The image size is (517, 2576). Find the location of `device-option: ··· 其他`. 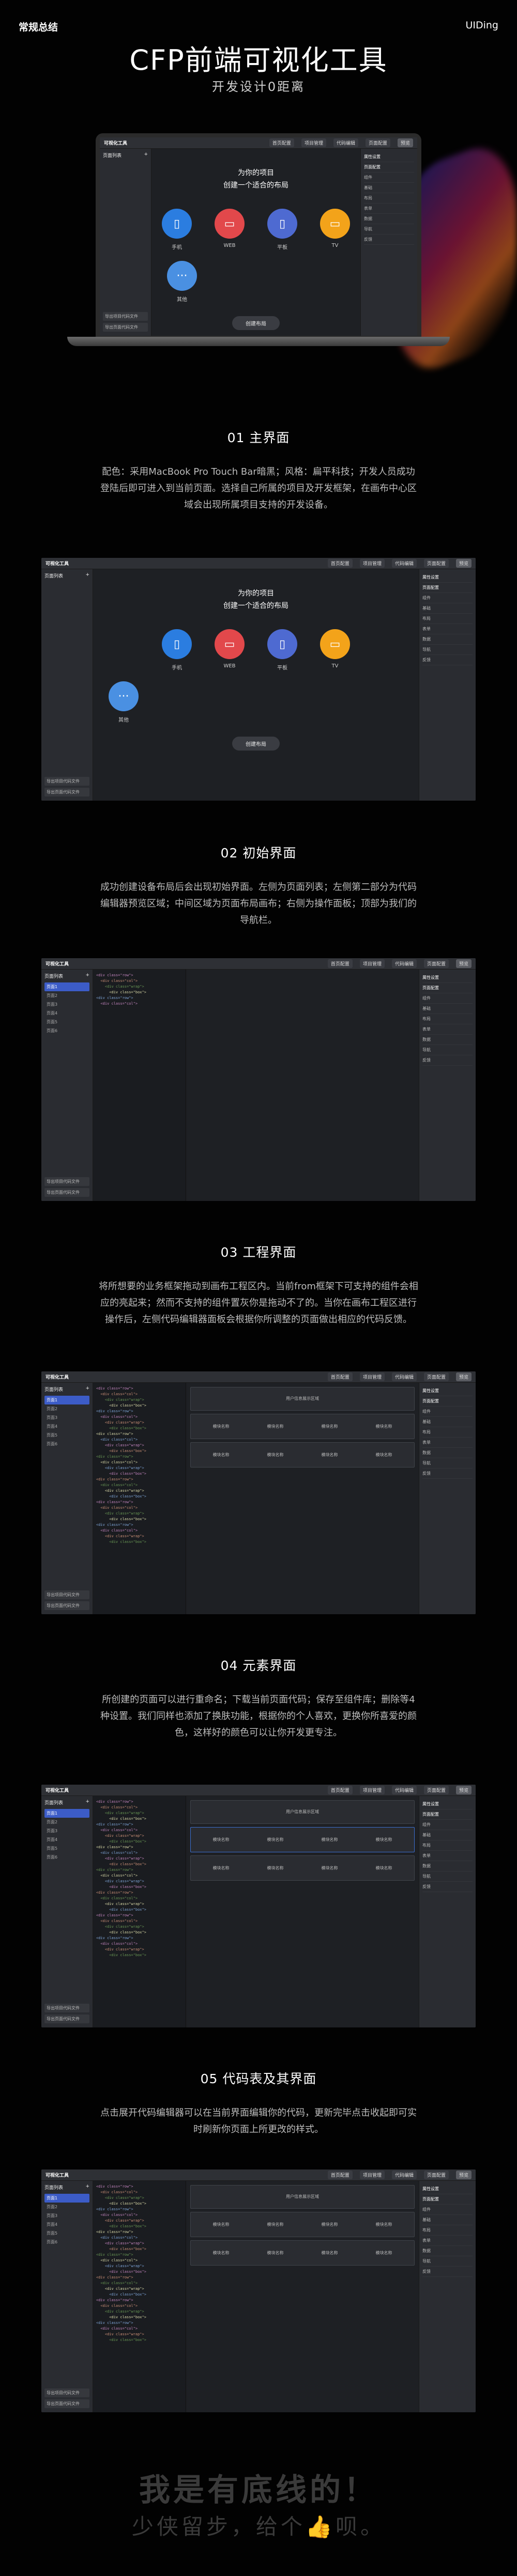

device-option: ··· 其他 is located at coordinates (182, 282).